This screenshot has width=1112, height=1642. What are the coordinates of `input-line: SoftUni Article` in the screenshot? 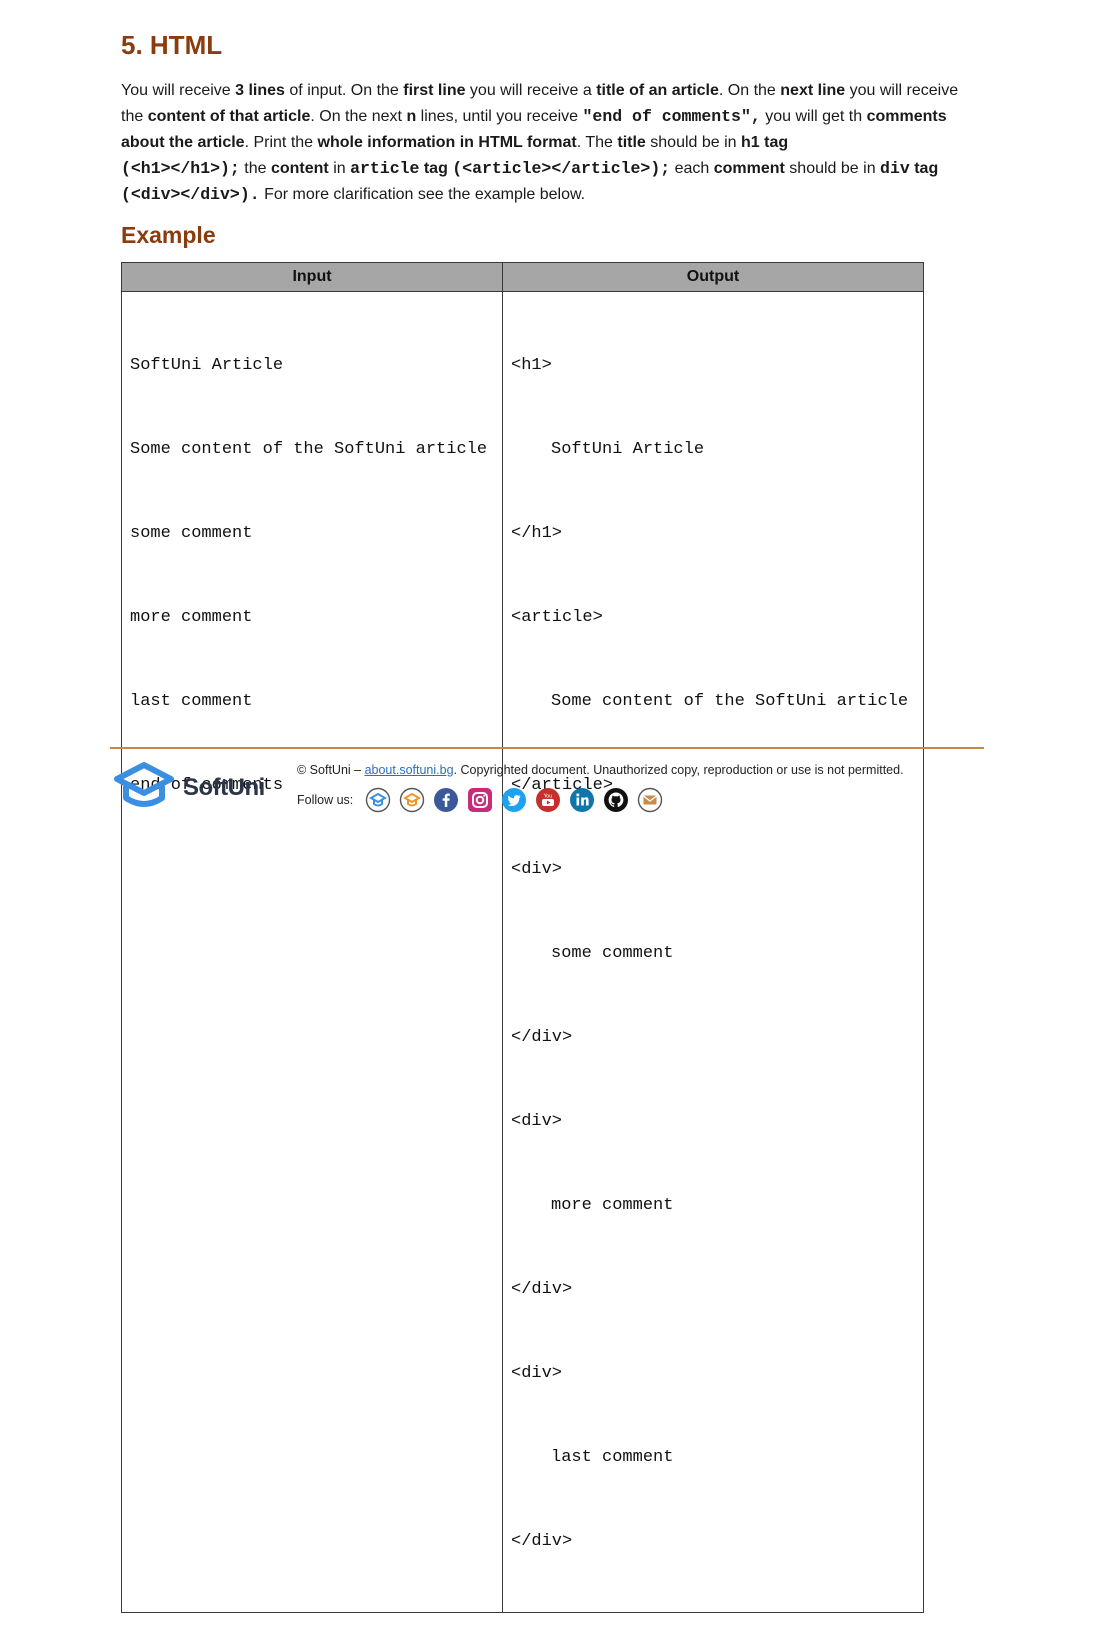 It's located at (207, 365).